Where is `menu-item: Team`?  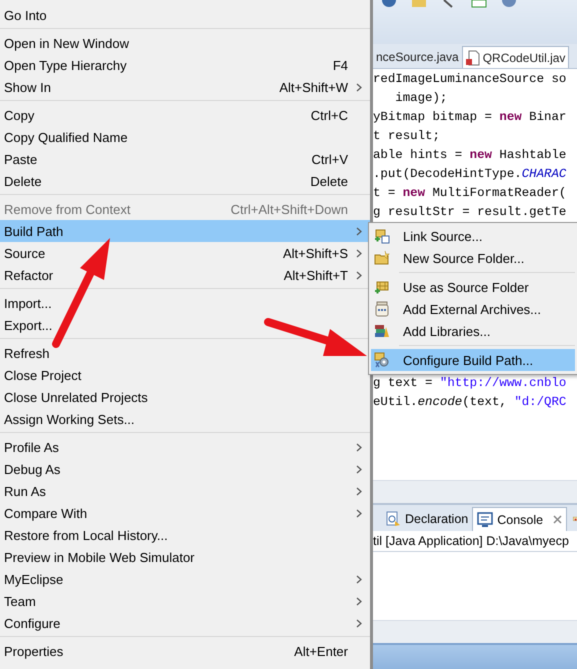
menu-item: Team is located at coordinates (185, 601).